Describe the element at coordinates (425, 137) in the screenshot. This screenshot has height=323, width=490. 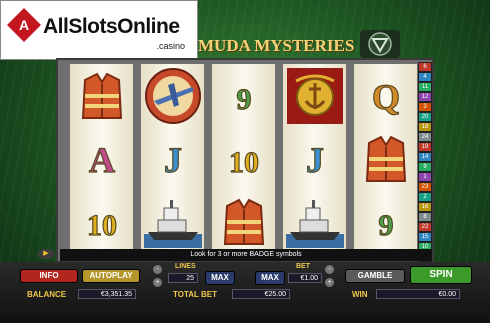
I see `payline-badge: 24` at that location.